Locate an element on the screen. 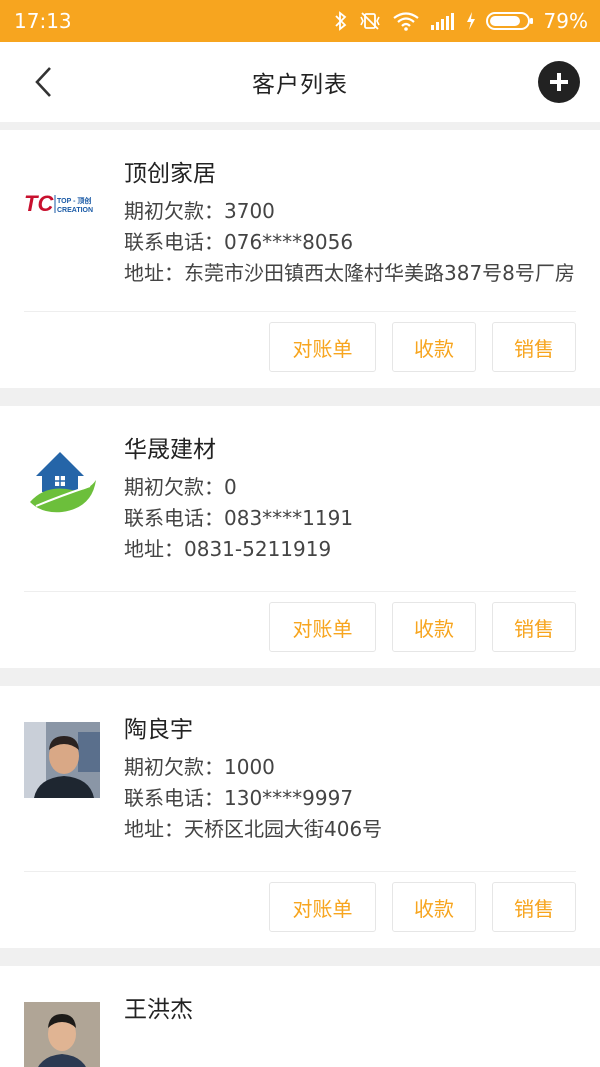 This screenshot has width=600, height=1067. customer-name: 华晟建材 is located at coordinates (170, 450).